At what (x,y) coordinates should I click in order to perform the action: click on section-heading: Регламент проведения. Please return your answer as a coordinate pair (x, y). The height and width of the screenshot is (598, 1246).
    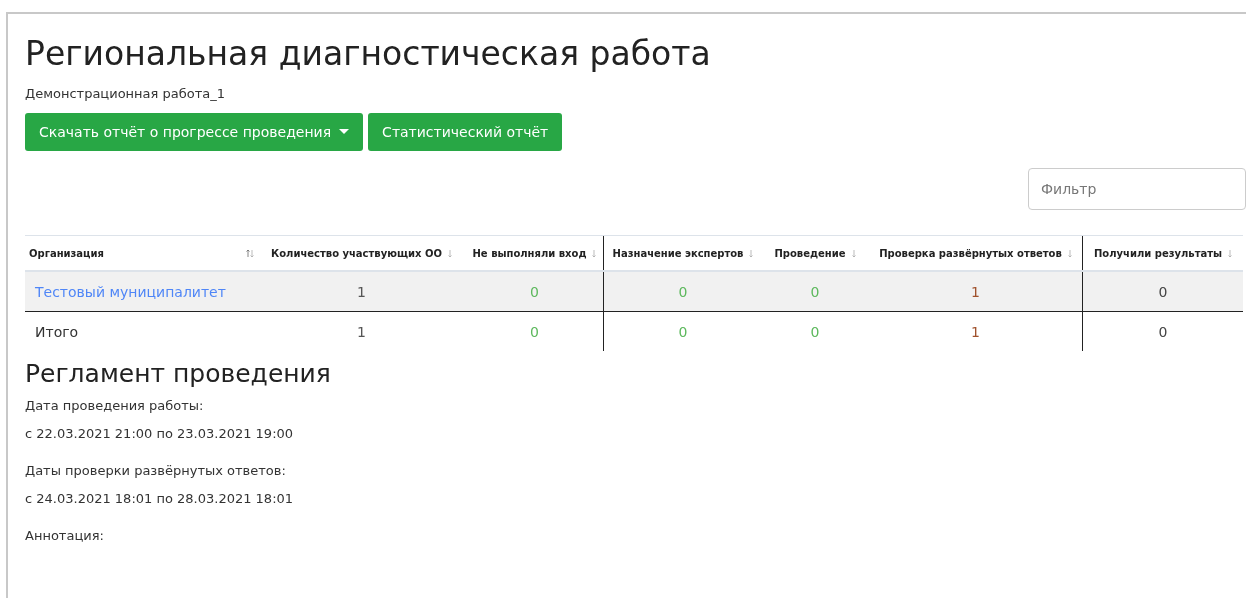
    Looking at the image, I should click on (178, 373).